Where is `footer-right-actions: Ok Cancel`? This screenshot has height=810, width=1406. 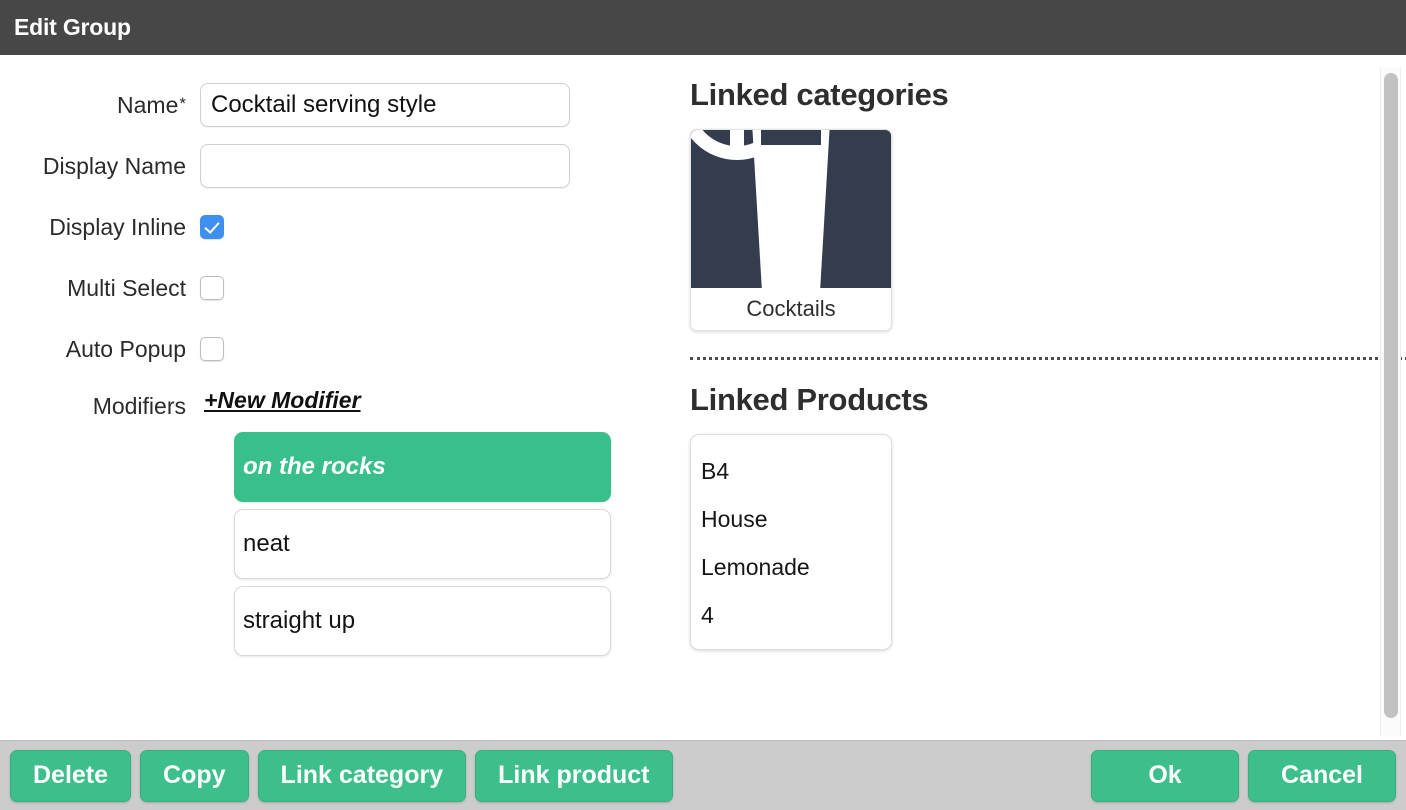 footer-right-actions: Ok Cancel is located at coordinates (1243, 775).